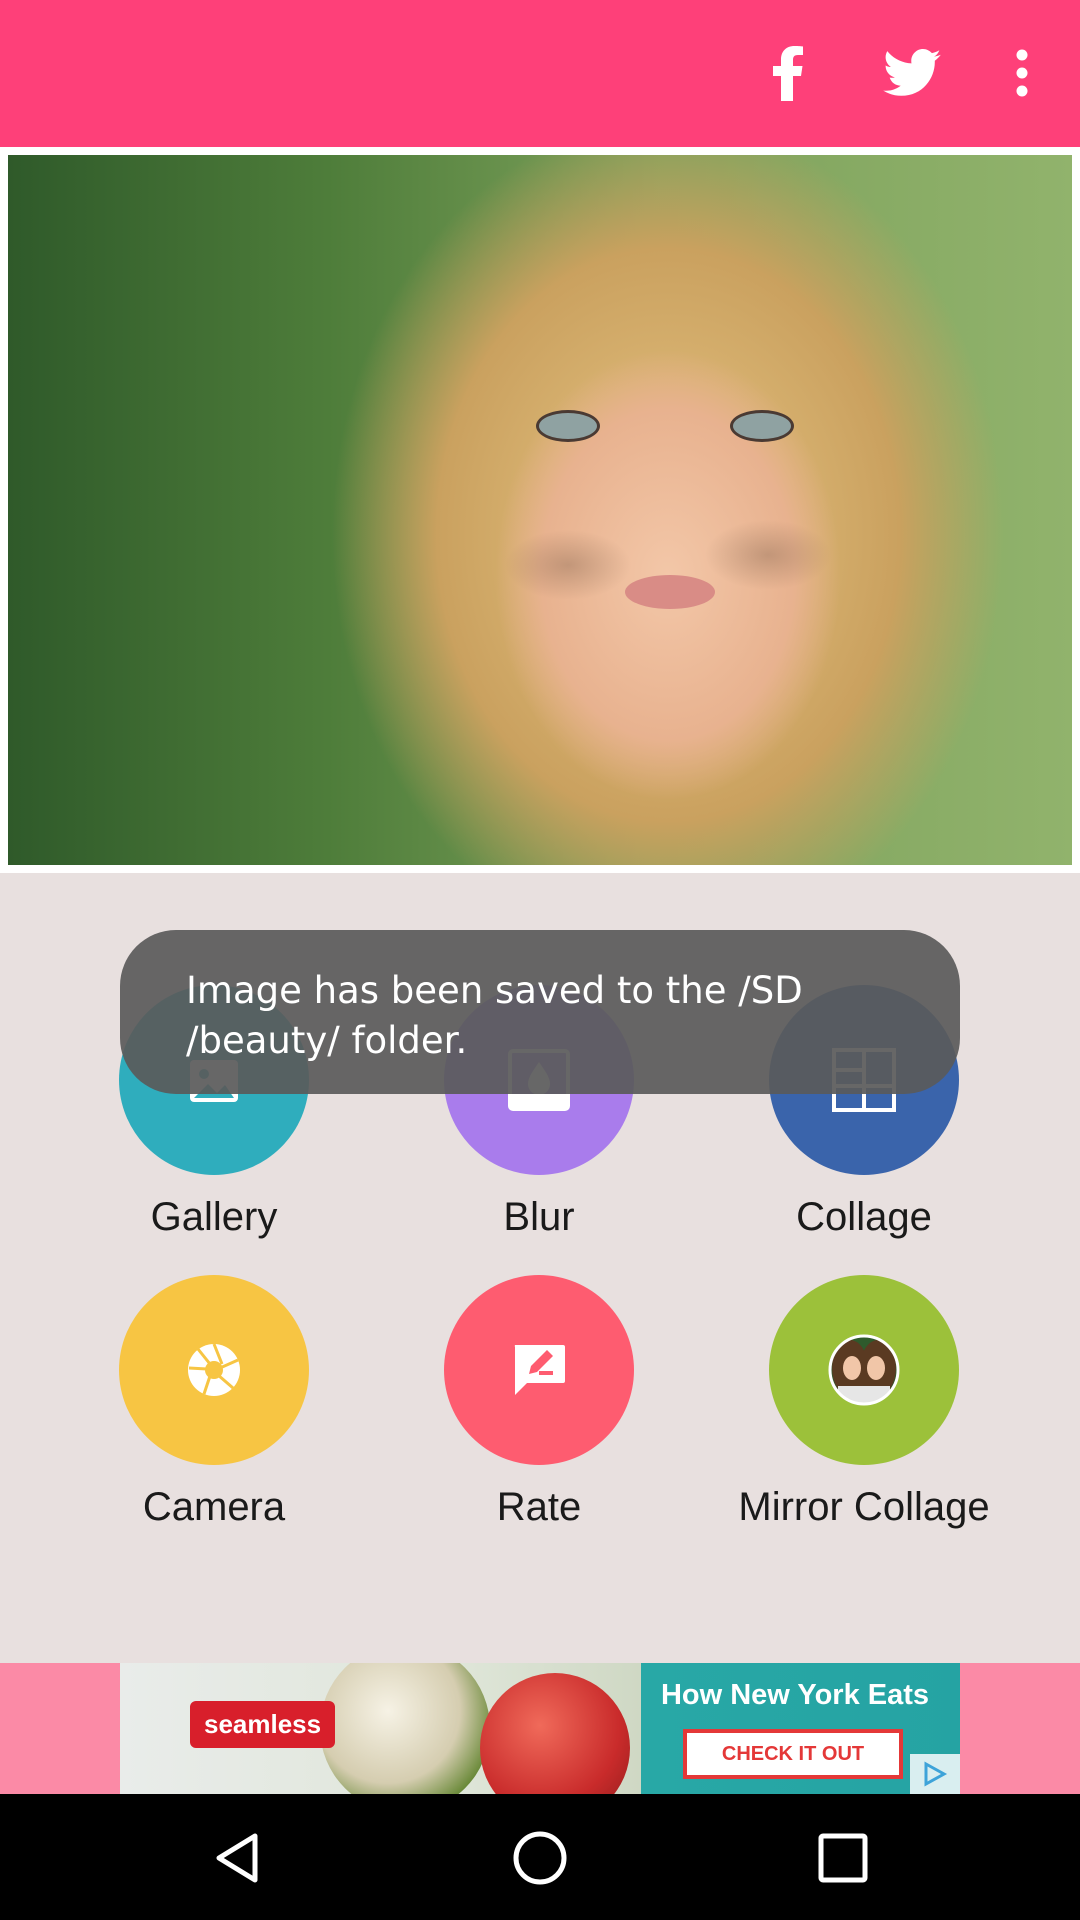 The width and height of the screenshot is (1080, 1920). Describe the element at coordinates (935, 1774) in the screenshot. I see `adchoices-icon` at that location.